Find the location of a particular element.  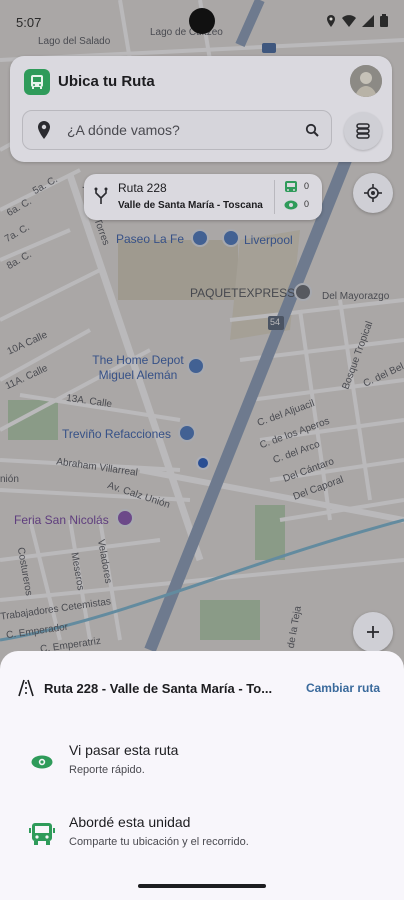

option-subtitle: Reporte rápido. is located at coordinates (107, 770).